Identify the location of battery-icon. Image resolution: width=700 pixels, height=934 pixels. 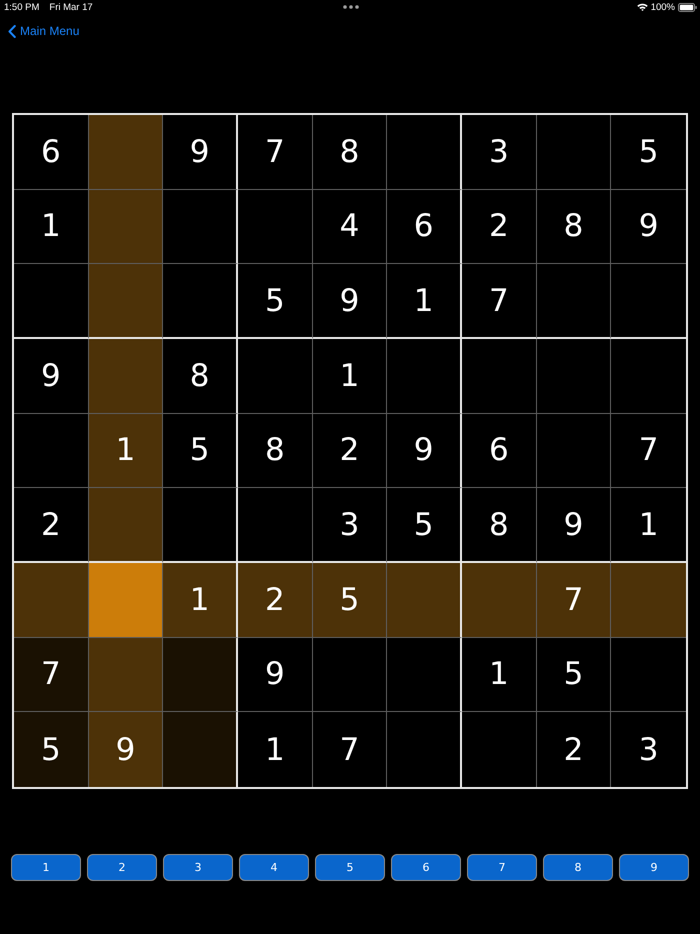
(687, 7).